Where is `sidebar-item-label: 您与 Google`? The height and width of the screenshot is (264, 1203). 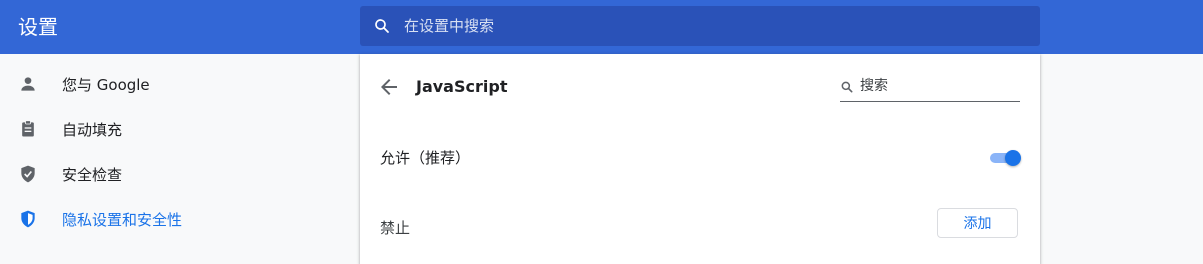
sidebar-item-label: 您与 Google is located at coordinates (106, 85).